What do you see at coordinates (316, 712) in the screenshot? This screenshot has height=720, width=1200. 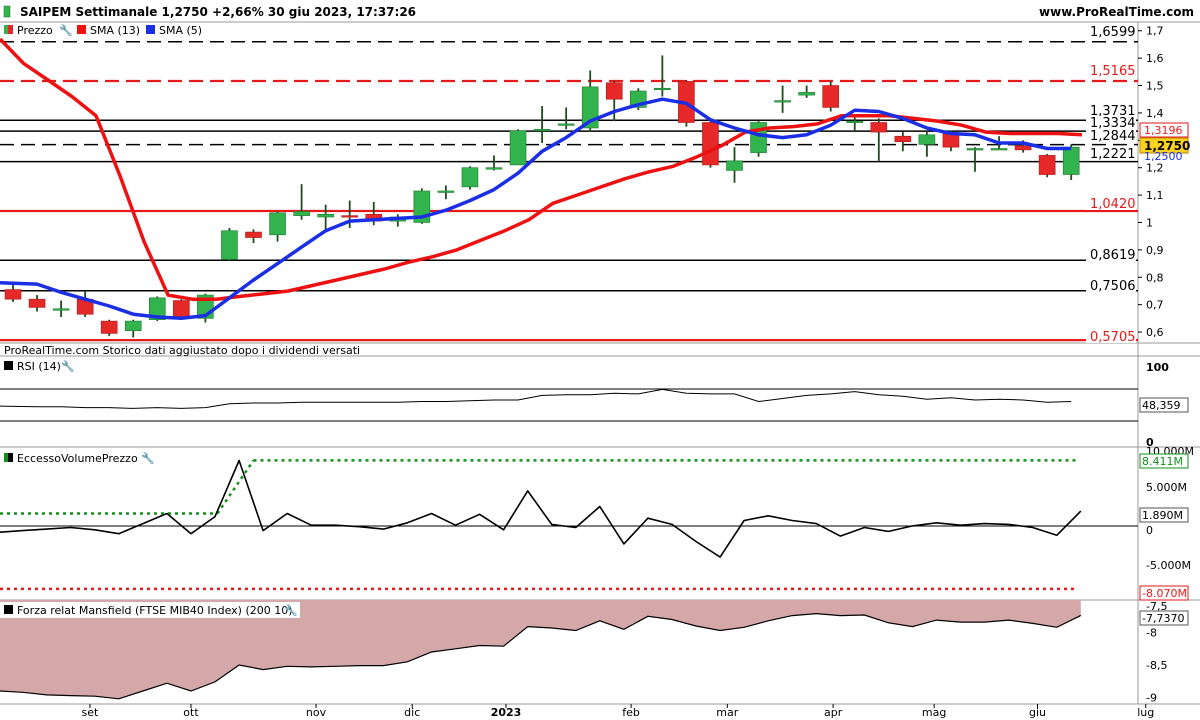 I see `x-tick-label: nov` at bounding box center [316, 712].